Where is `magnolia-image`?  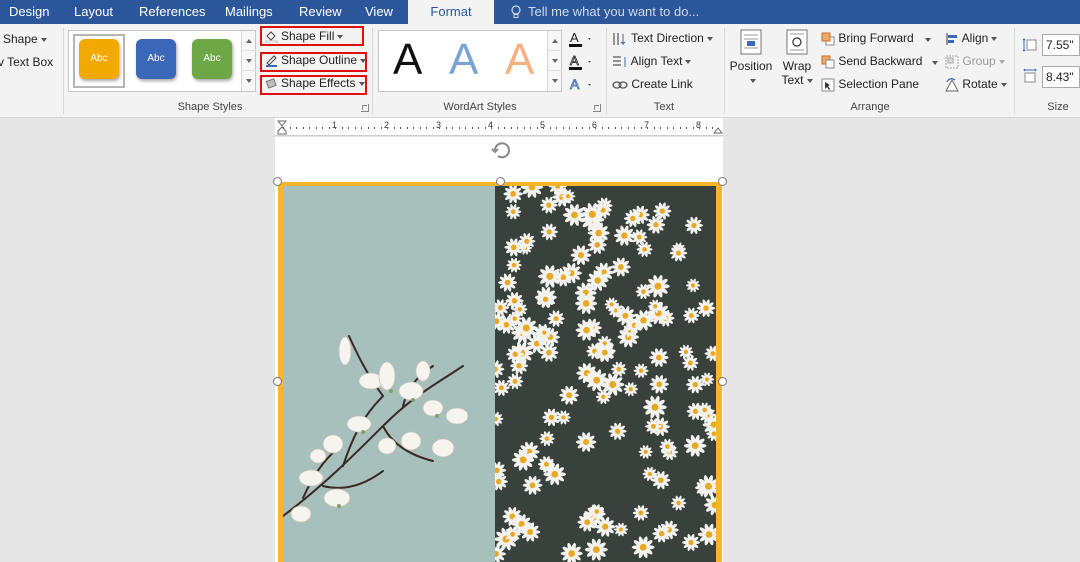
magnolia-image is located at coordinates (389, 374).